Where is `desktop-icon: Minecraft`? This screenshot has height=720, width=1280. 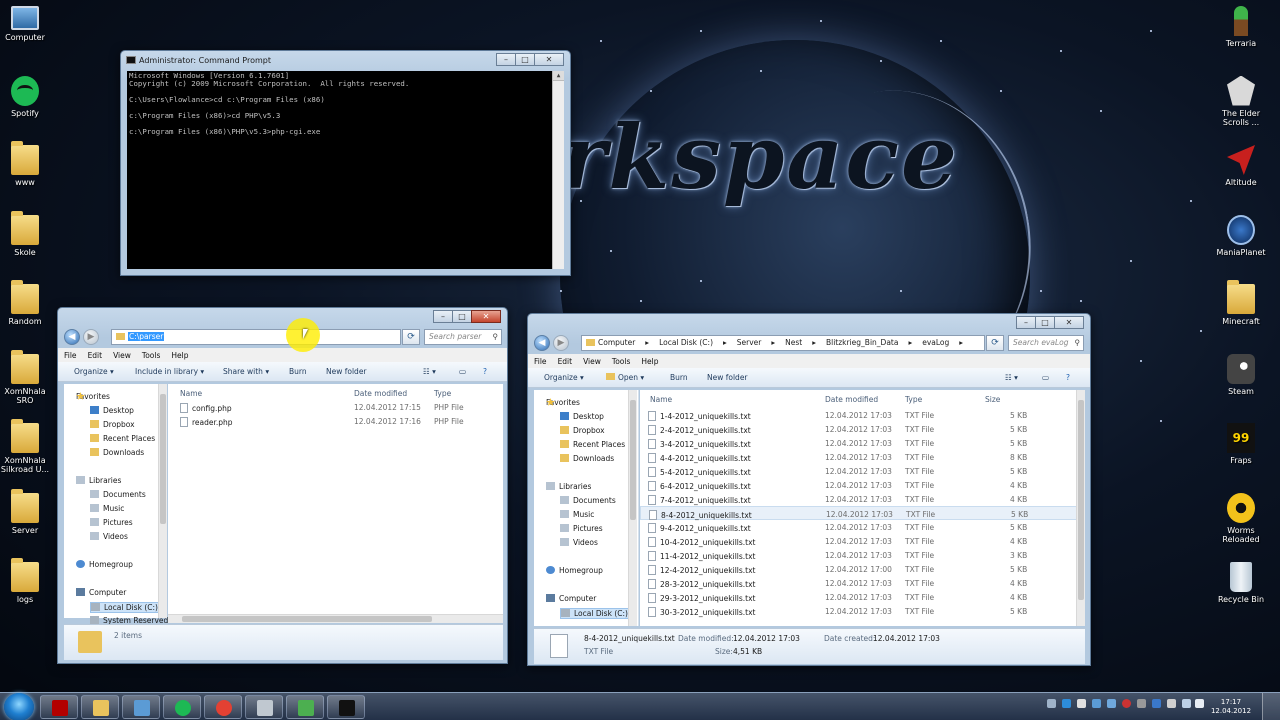 desktop-icon: Minecraft is located at coordinates (1241, 303).